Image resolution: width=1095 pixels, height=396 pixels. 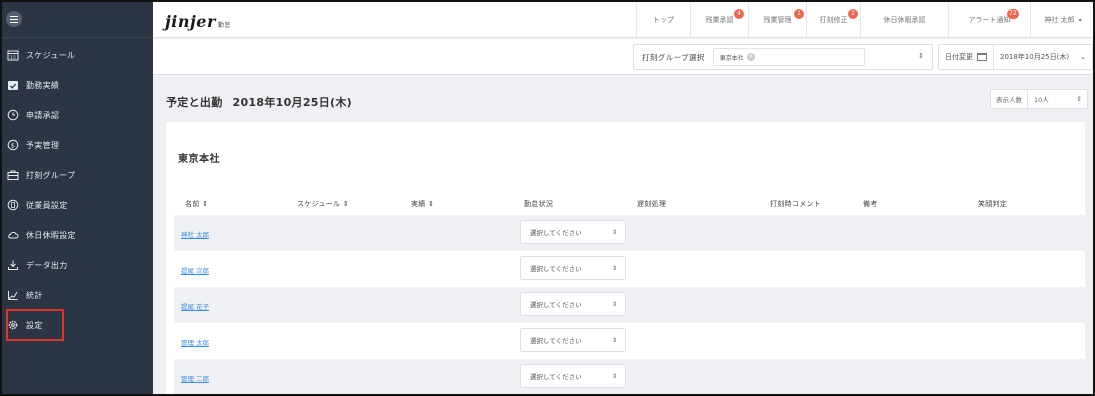 What do you see at coordinates (12, 265) in the screenshot?
I see `download-icon` at bounding box center [12, 265].